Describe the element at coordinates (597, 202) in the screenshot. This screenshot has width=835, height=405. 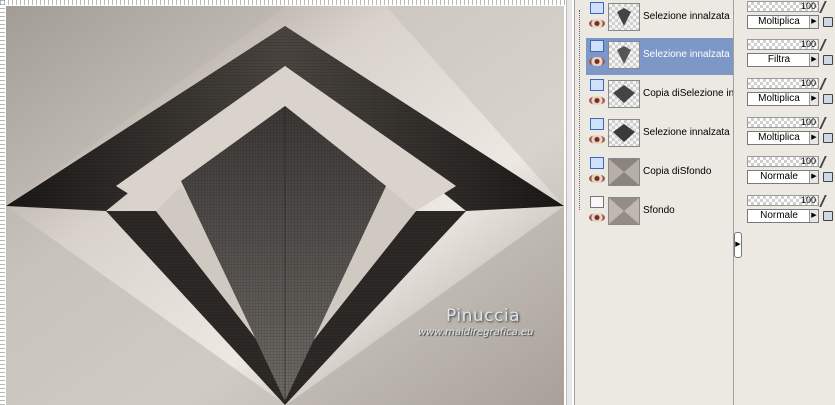
I see `background-layer-icon` at that location.